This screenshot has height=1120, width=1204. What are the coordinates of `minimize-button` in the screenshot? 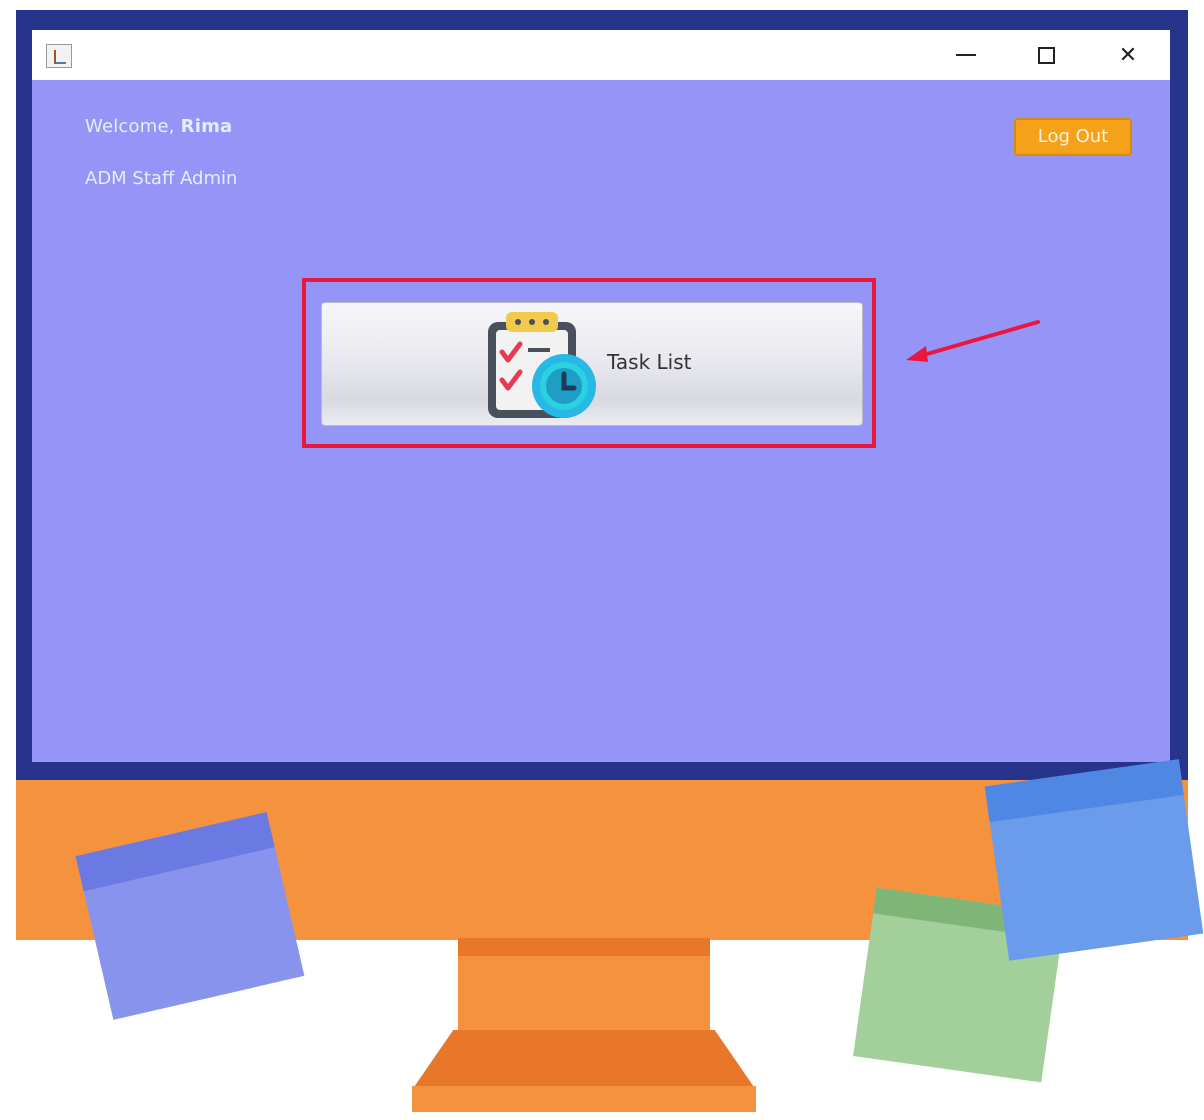 It's located at (966, 55).